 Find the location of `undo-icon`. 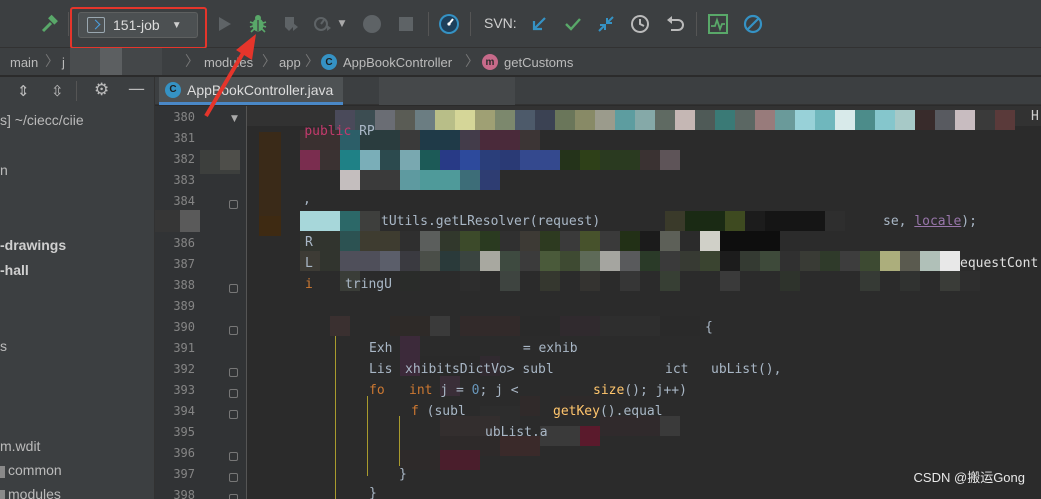

undo-icon is located at coordinates (675, 23).